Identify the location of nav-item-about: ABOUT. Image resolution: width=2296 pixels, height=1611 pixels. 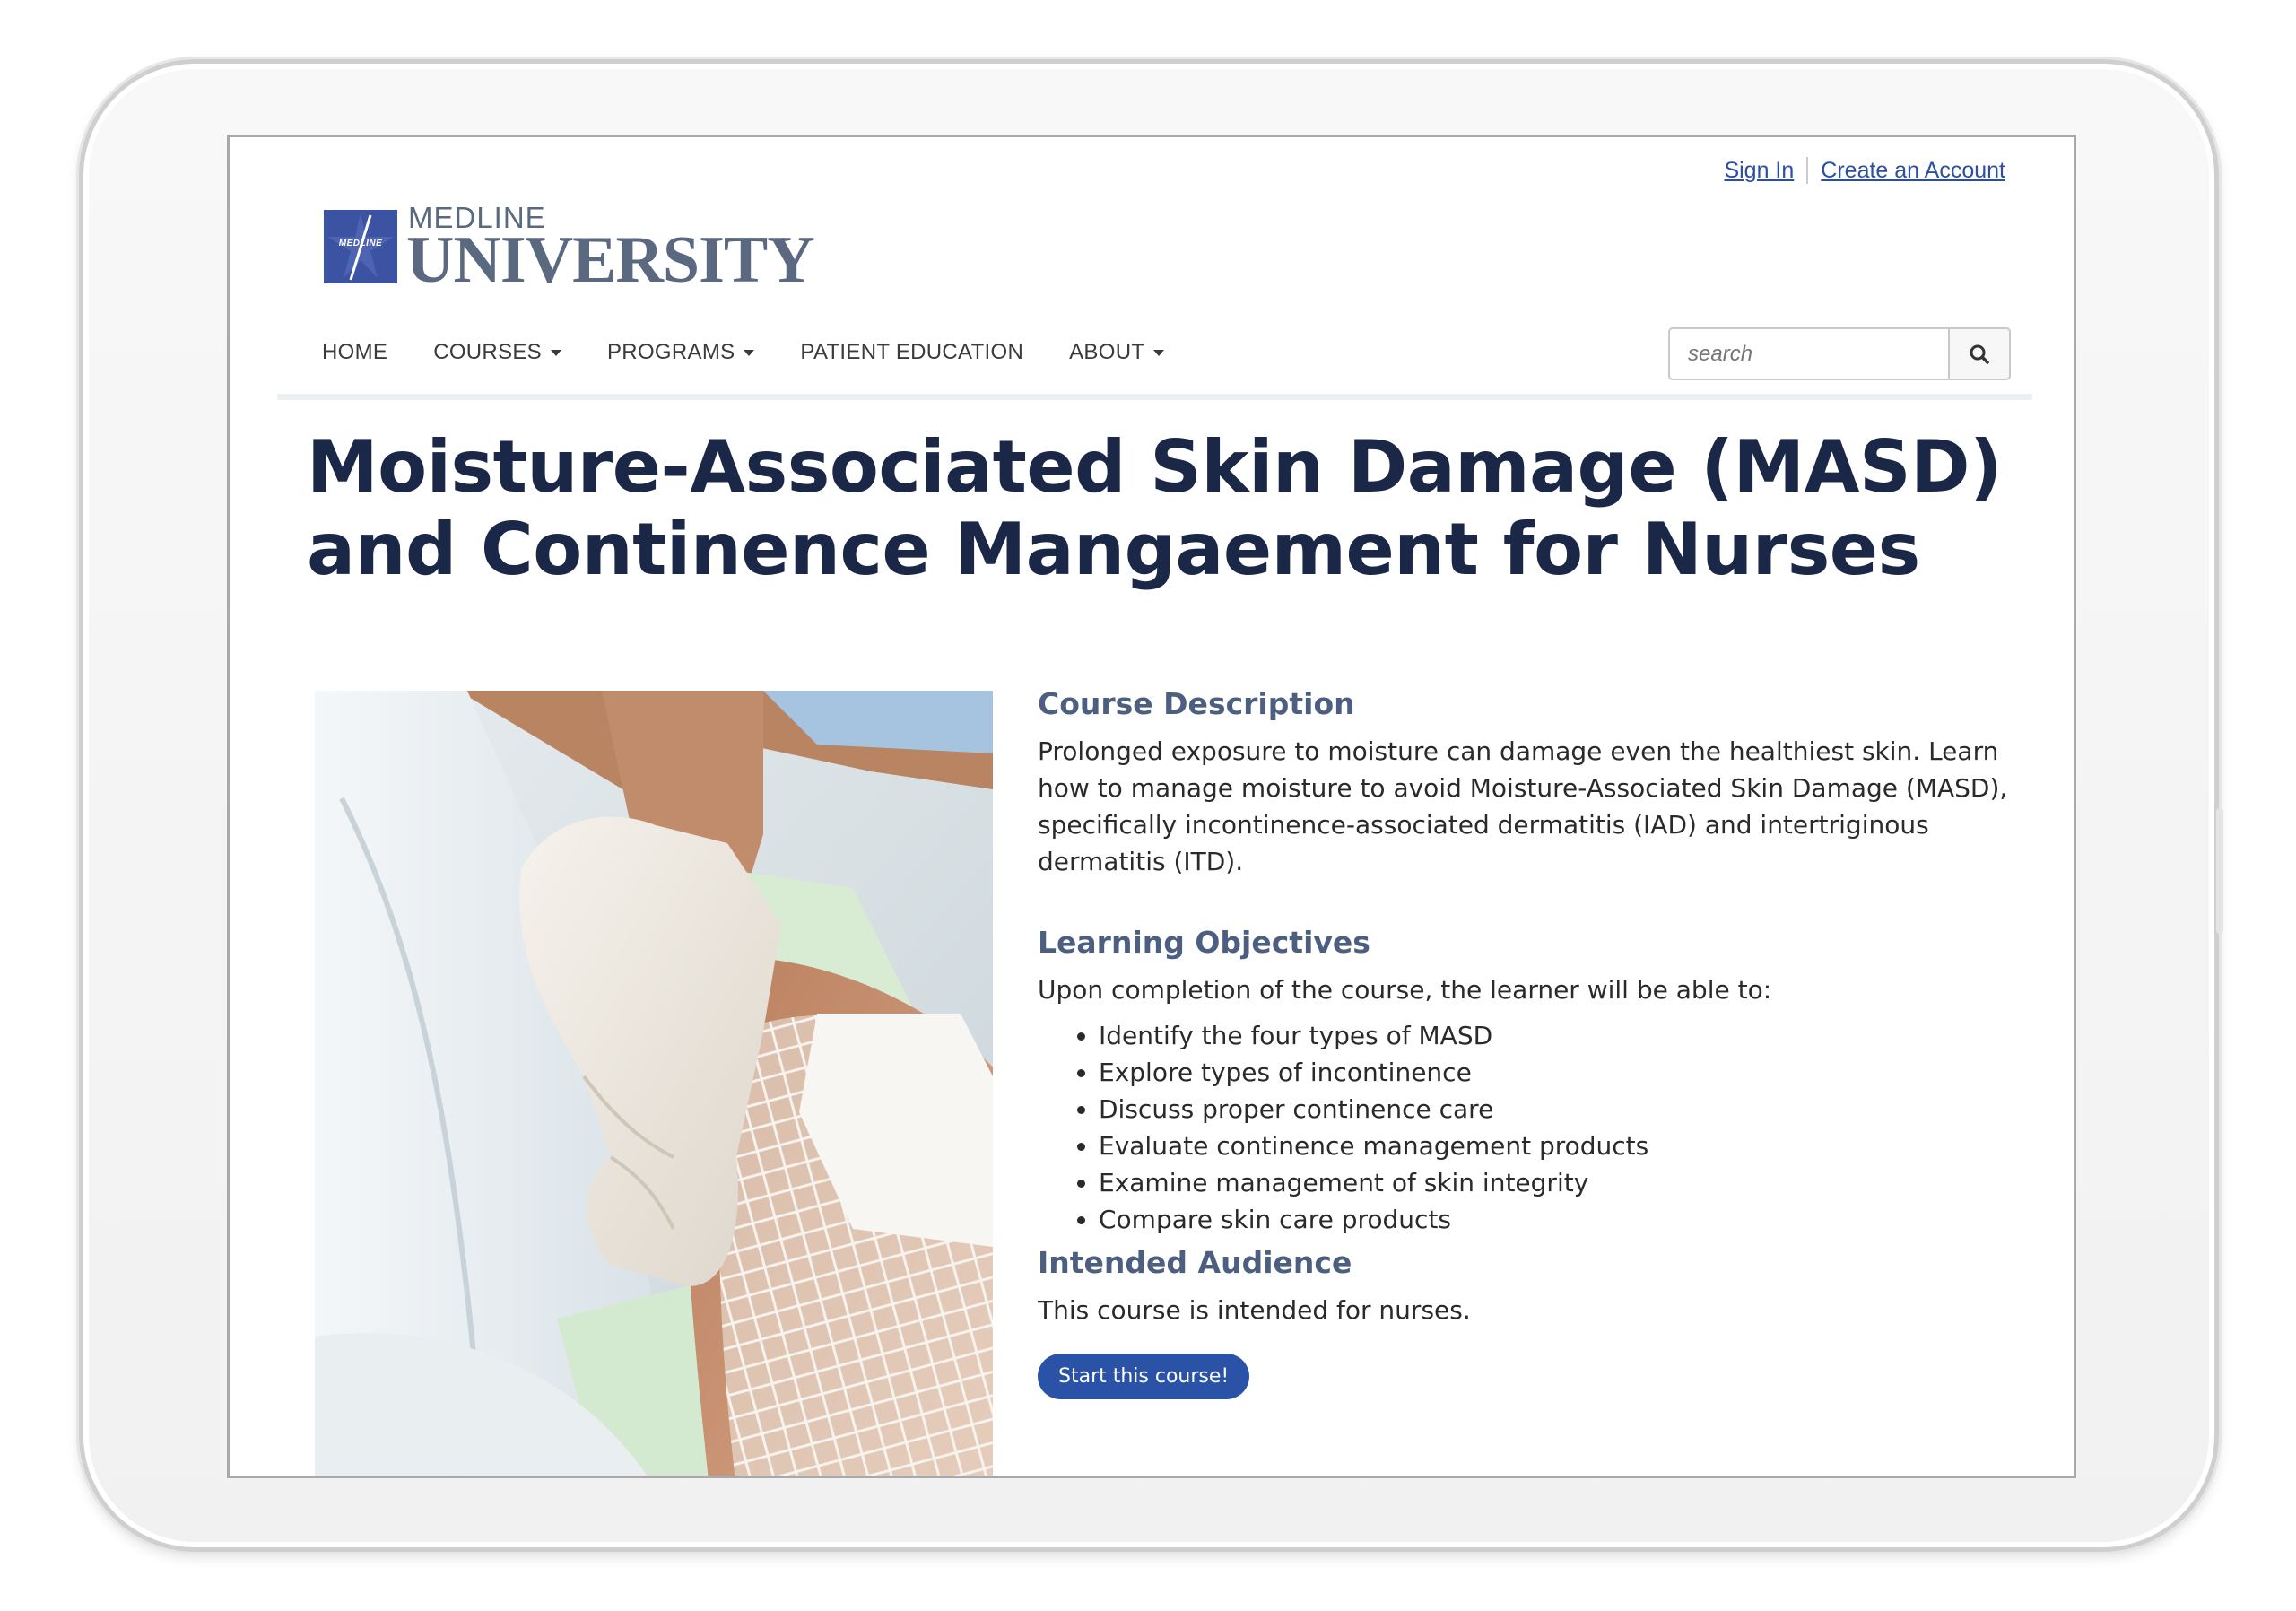
(1117, 352).